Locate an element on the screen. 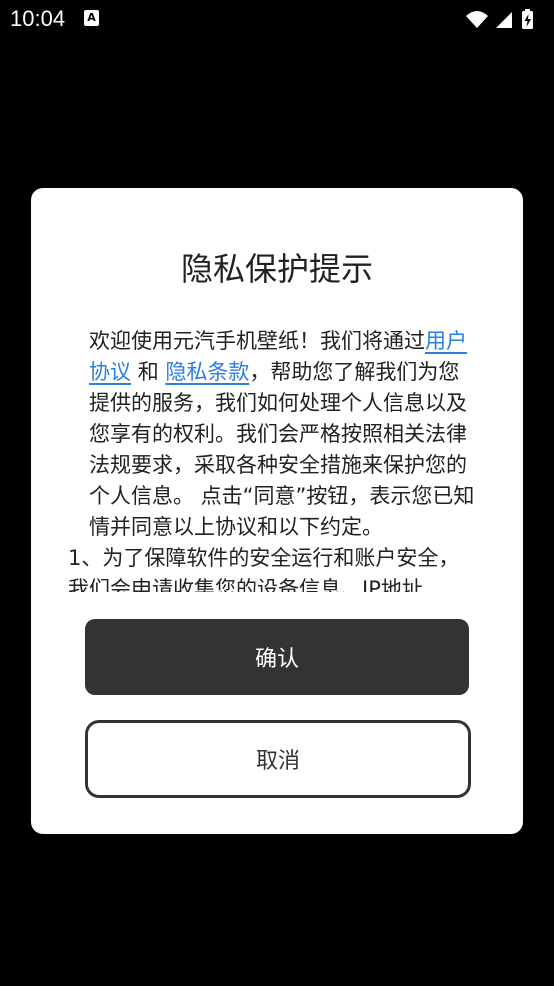  font-a-icon: A is located at coordinates (91, 18).